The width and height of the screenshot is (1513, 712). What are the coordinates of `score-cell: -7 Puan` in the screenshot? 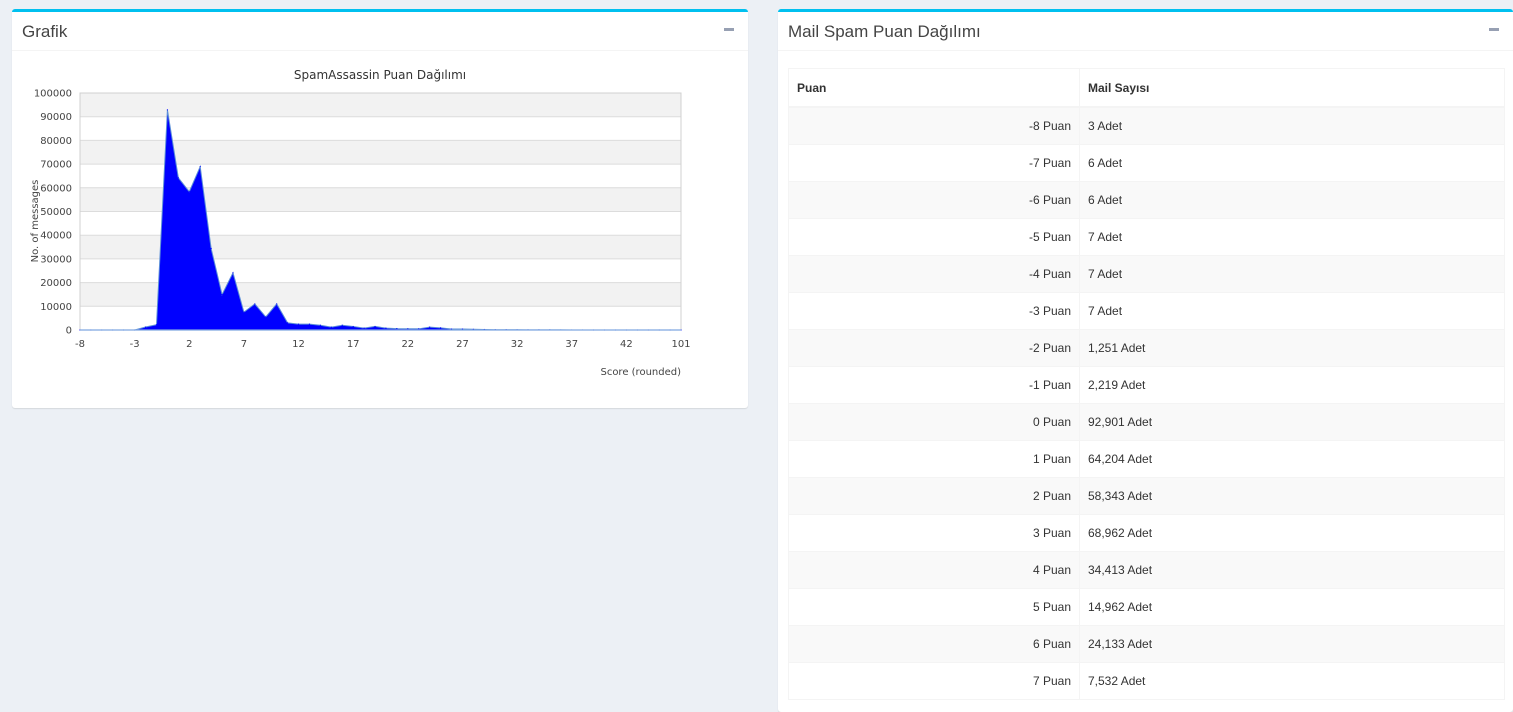 It's located at (934, 163).